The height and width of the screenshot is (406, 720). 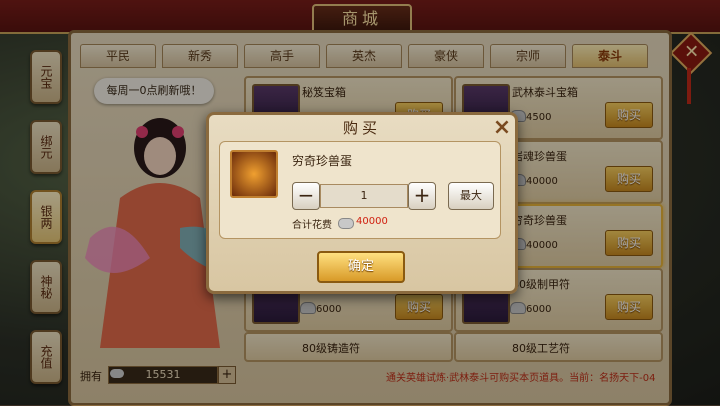 I want to click on total-cost-label: 合计花费, so click(x=312, y=225).